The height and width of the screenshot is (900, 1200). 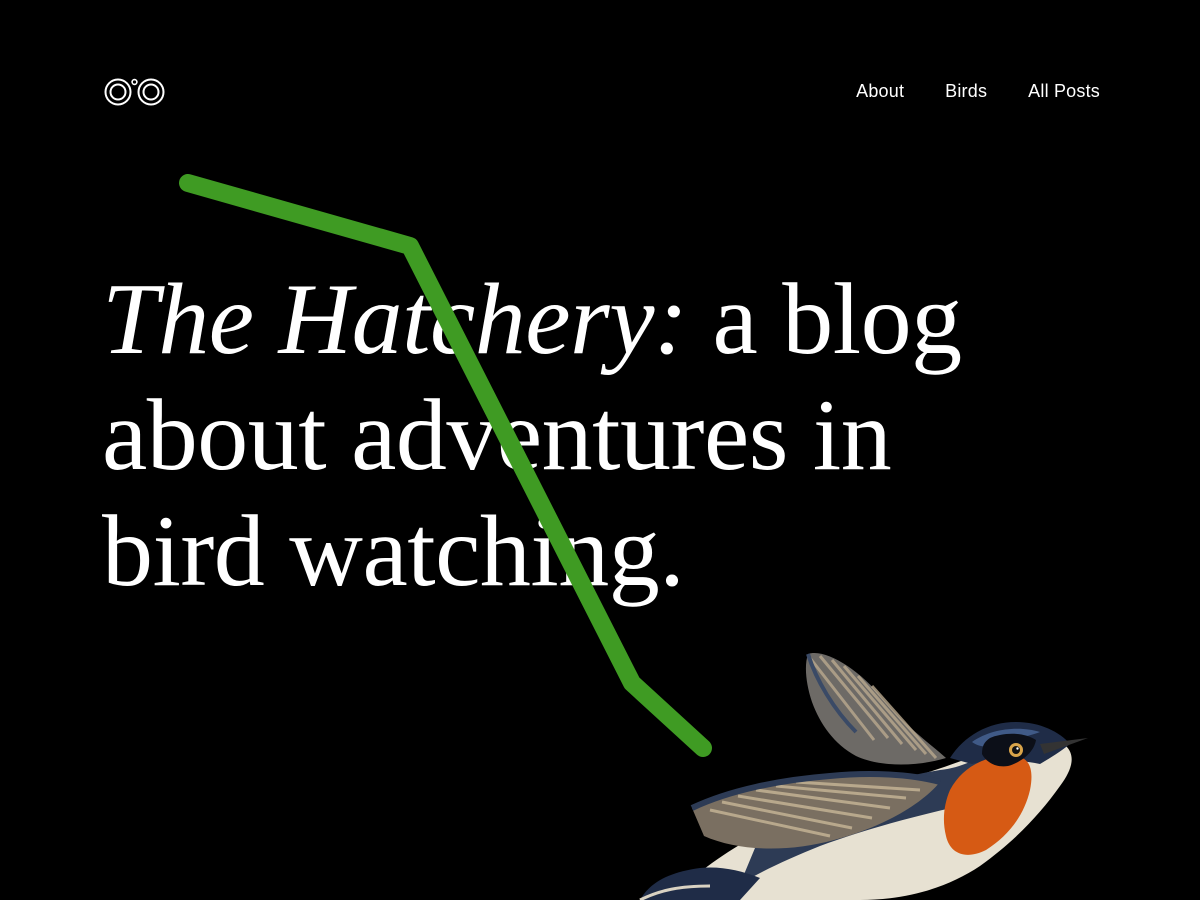 I want to click on hero-title-italic: The Hatchery:, so click(x=395, y=319).